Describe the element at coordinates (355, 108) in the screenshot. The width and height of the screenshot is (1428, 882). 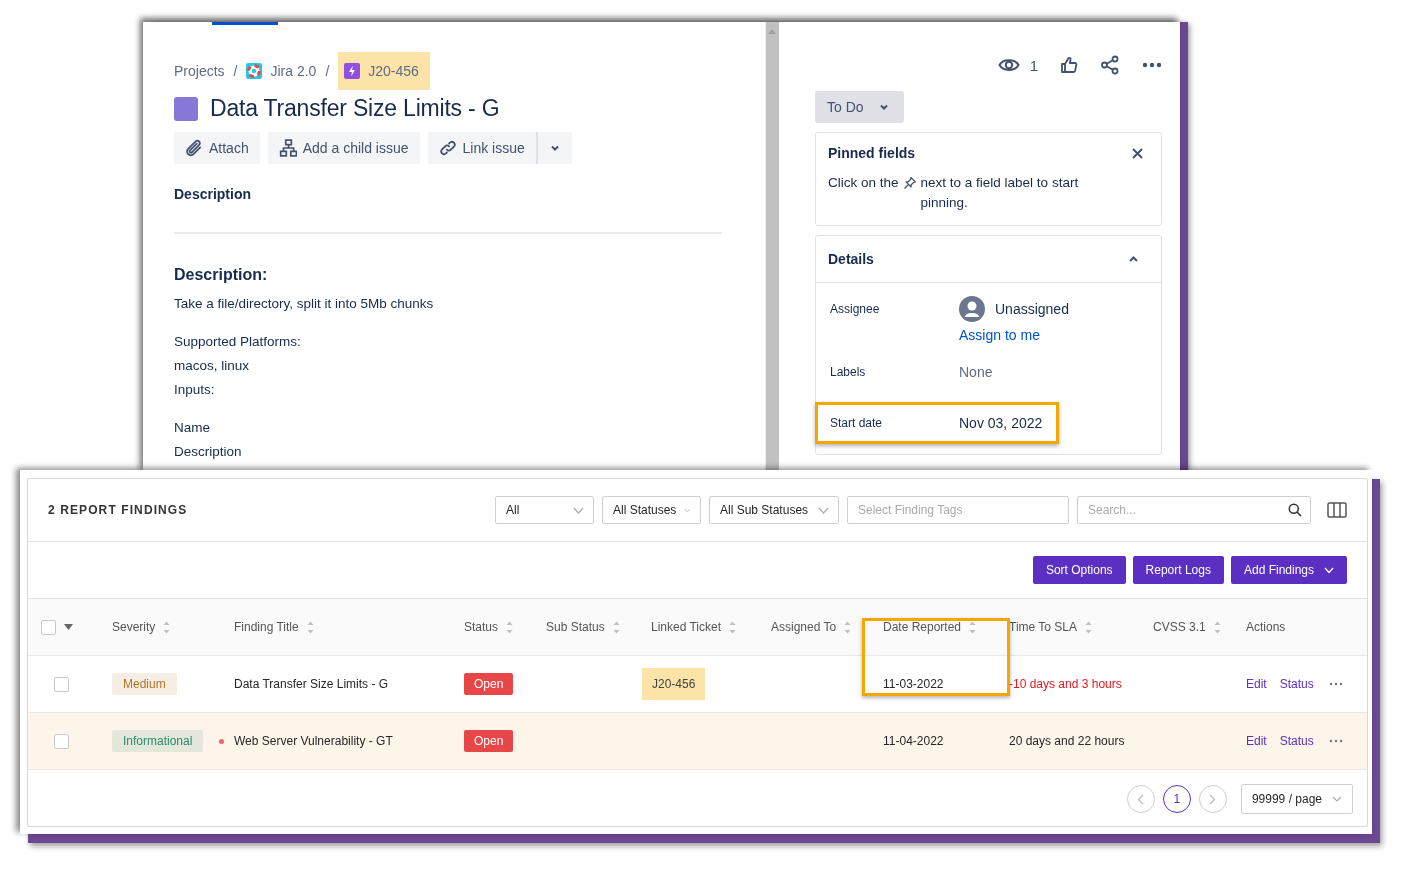
I see `issue-title: Data Transfer Size Limits - G` at that location.